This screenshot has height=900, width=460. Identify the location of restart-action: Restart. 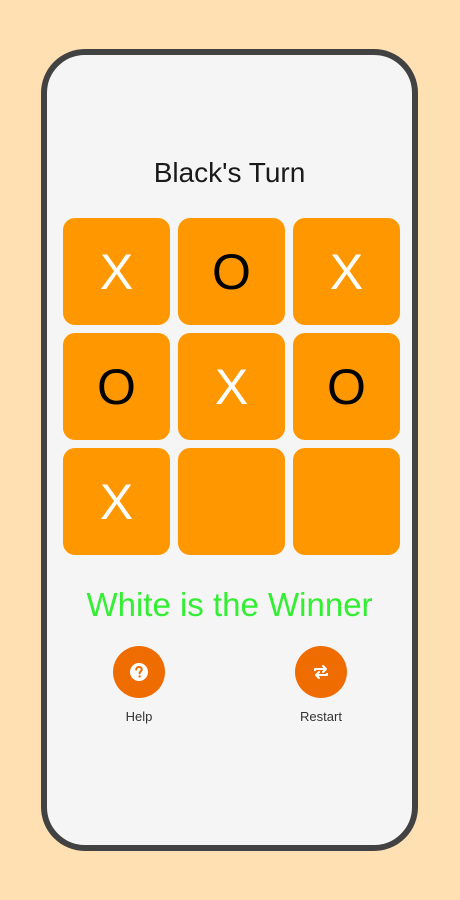
(321, 685).